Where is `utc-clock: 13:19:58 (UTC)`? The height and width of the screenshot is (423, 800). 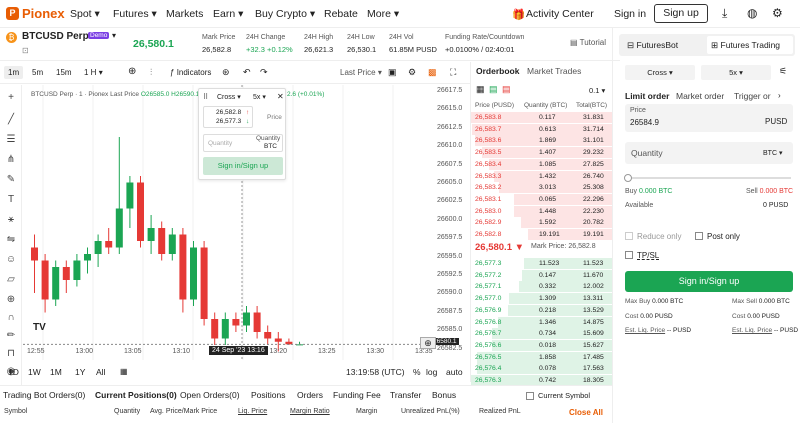
utc-clock: 13:19:58 (UTC) is located at coordinates (375, 372).